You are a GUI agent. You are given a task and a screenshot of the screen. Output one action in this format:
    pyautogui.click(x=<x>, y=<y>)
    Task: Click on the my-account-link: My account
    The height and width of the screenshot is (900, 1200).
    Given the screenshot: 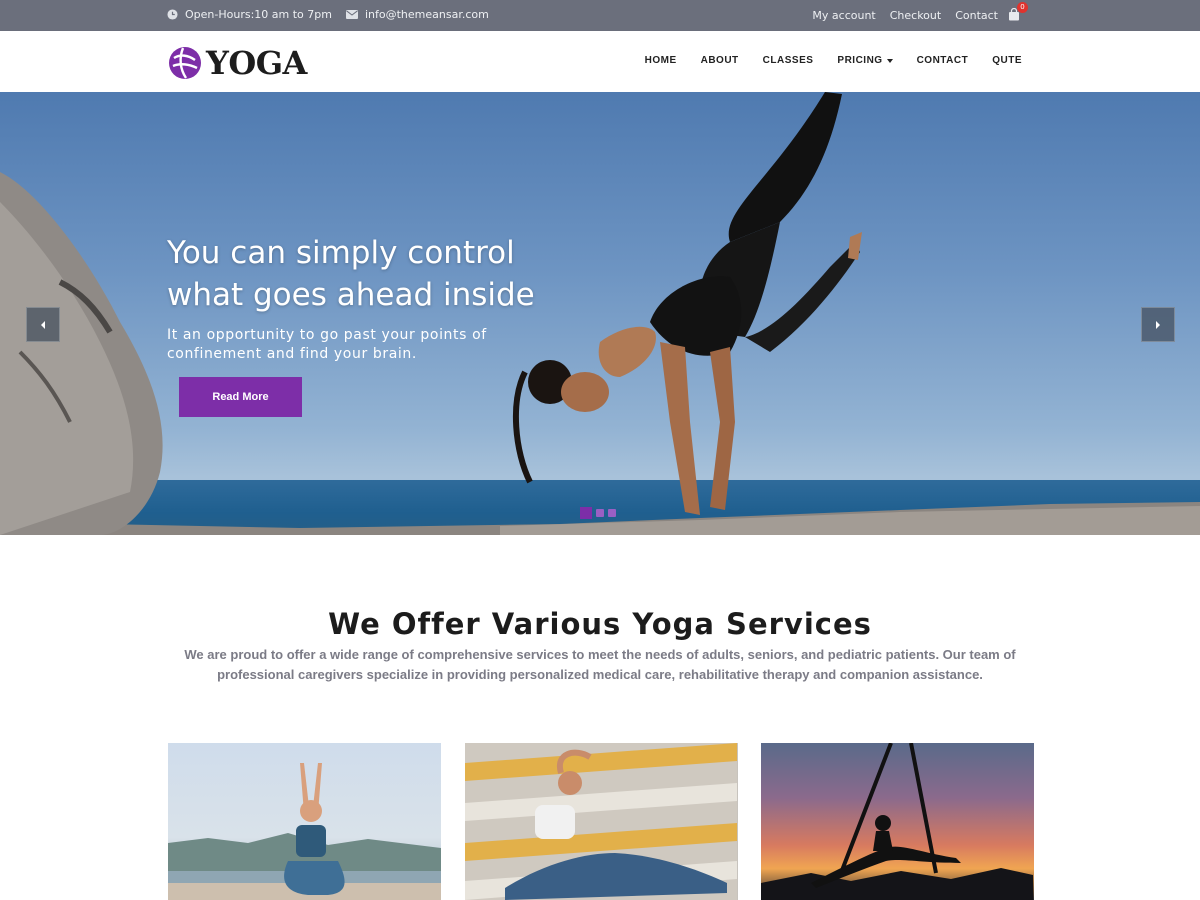 What is the action you would take?
    pyautogui.click(x=843, y=15)
    